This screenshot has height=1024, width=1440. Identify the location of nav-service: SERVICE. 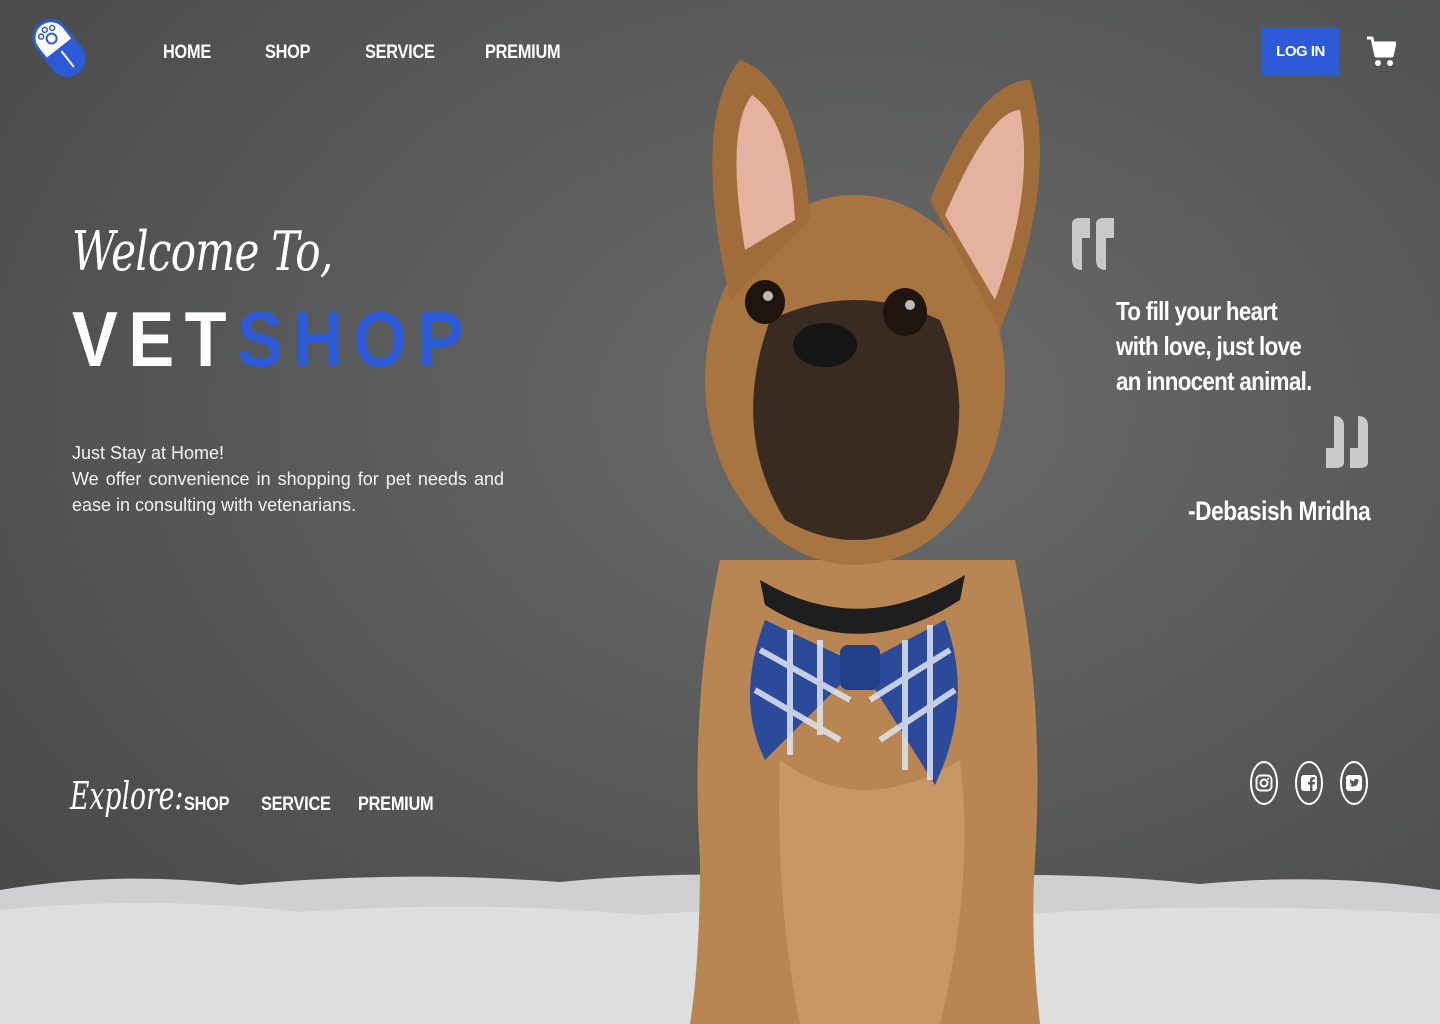
(400, 53).